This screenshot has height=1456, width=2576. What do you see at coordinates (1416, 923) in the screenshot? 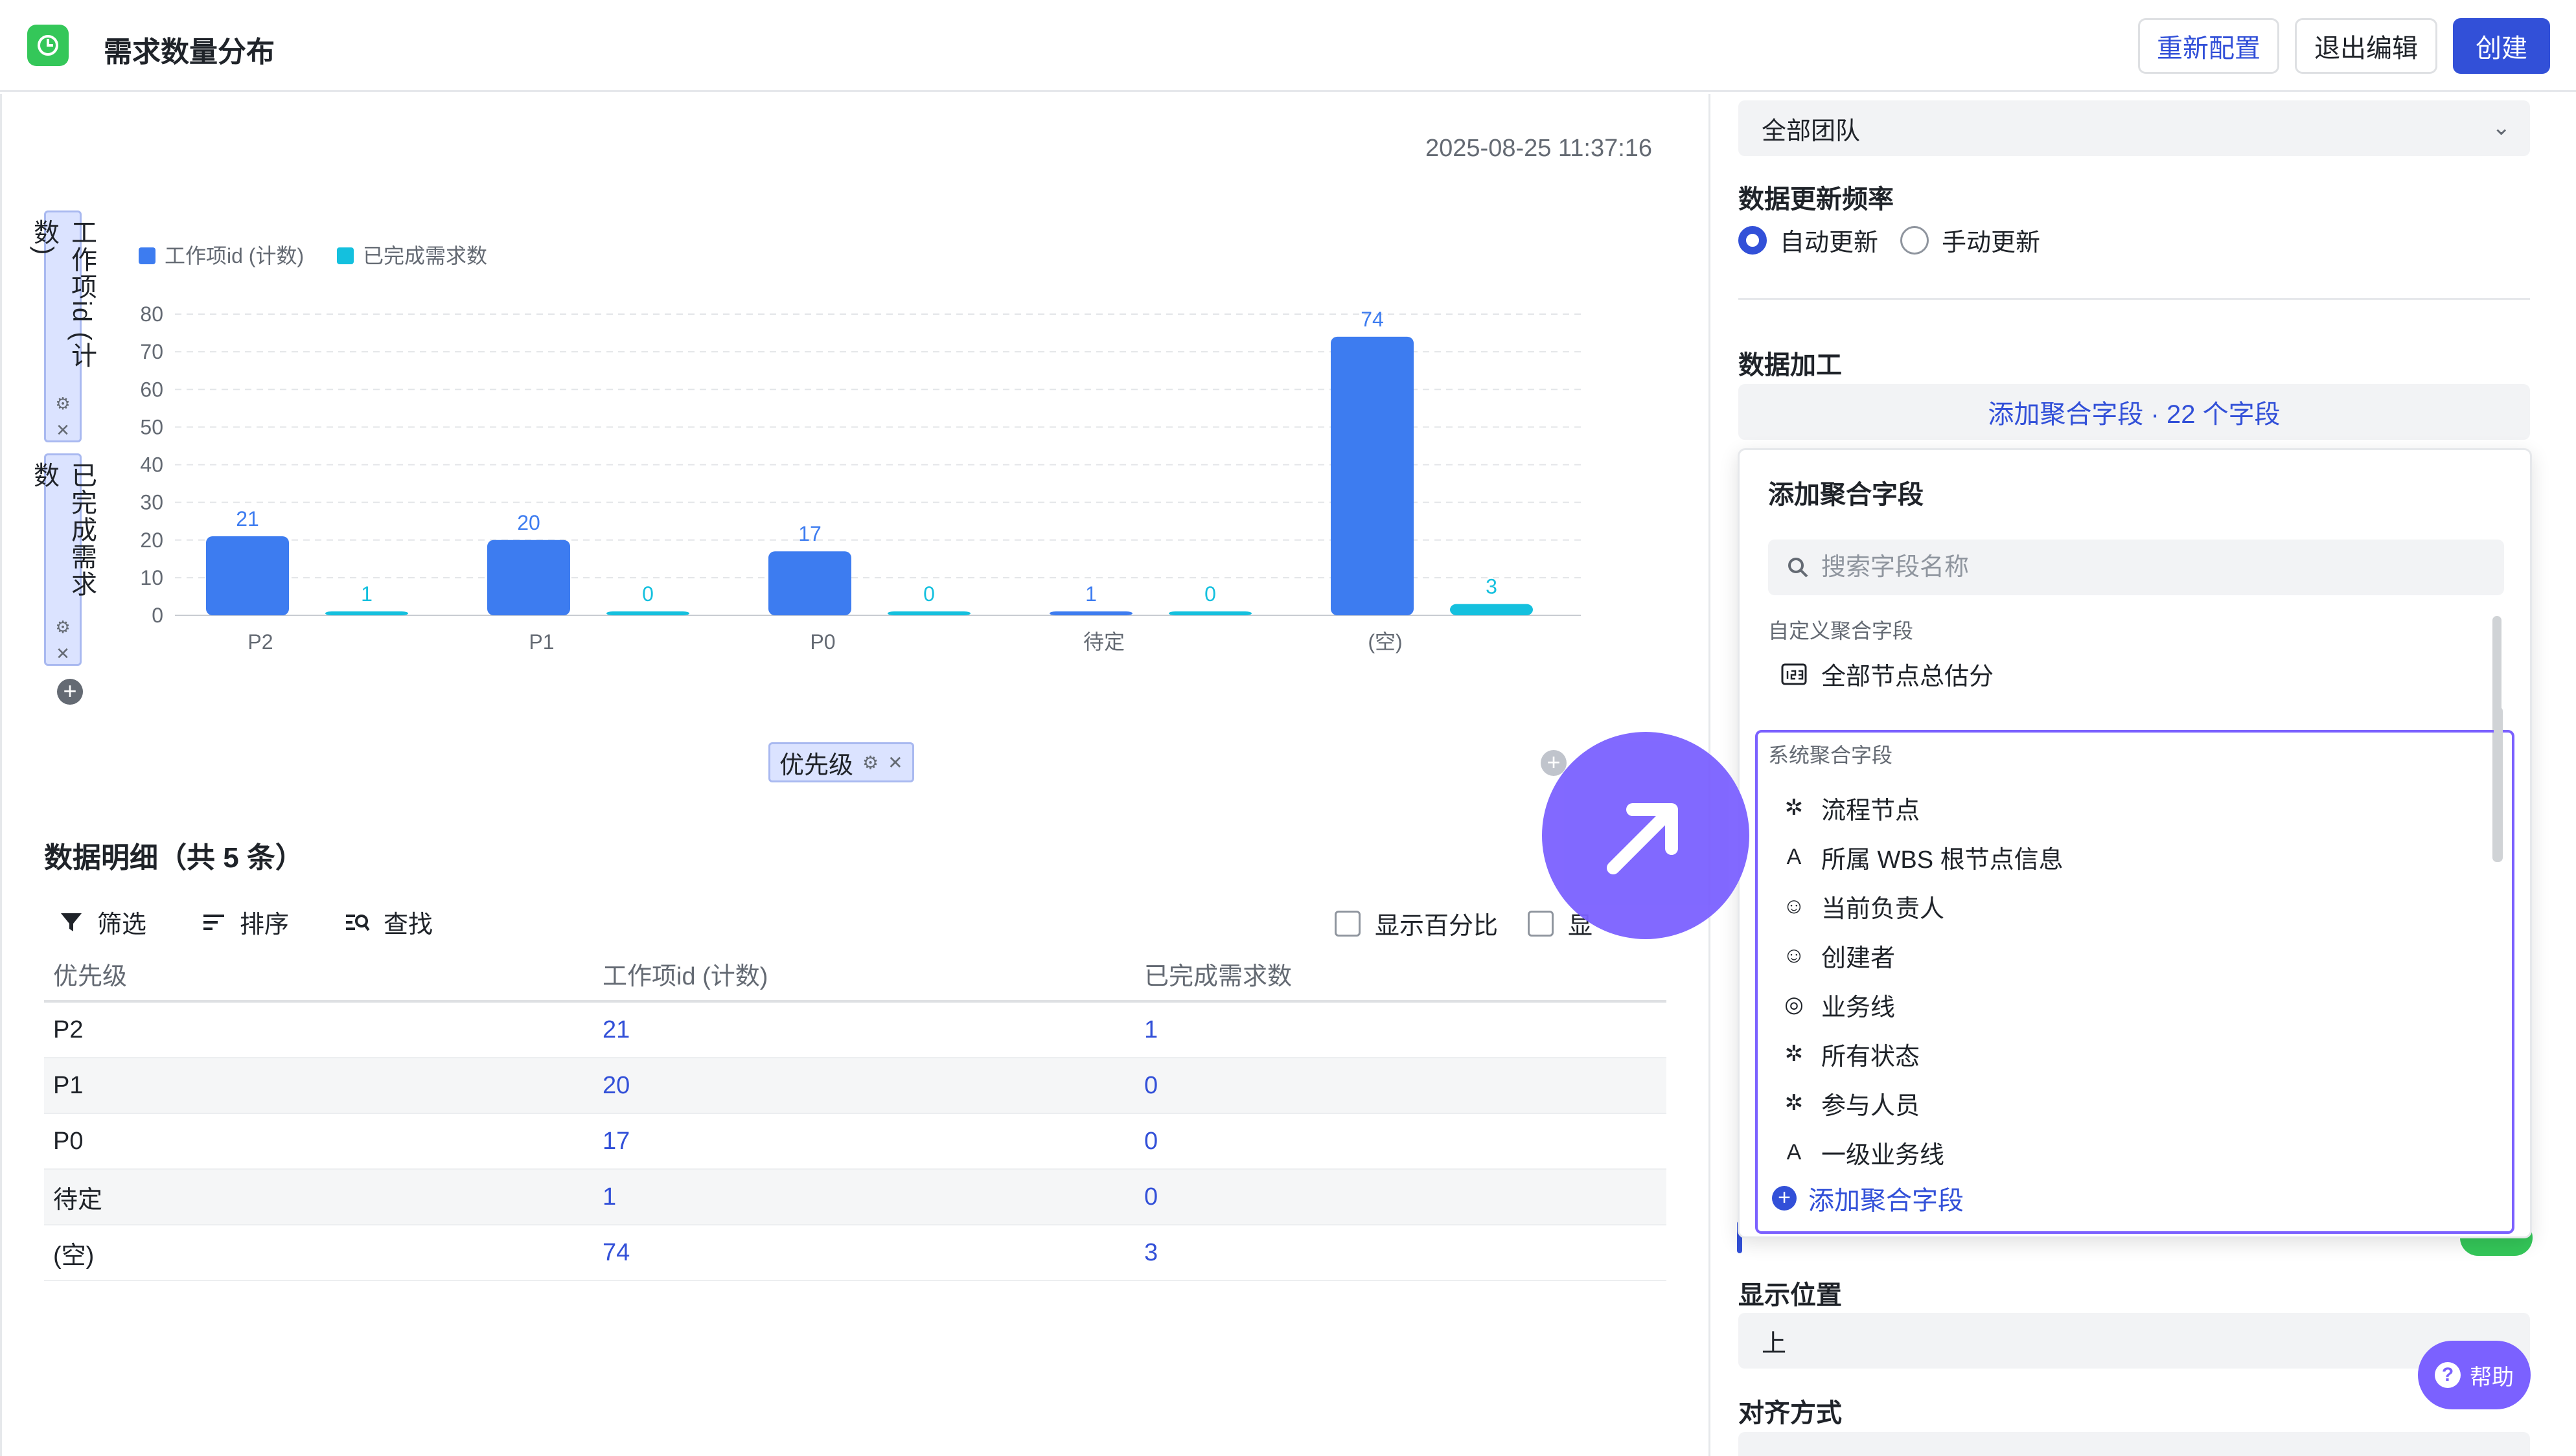
I see `show-percent-checkbox: 显示百分比` at bounding box center [1416, 923].